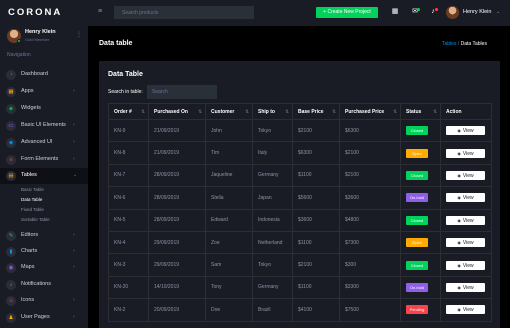  I want to click on cell-base: $5600, so click(316, 198).